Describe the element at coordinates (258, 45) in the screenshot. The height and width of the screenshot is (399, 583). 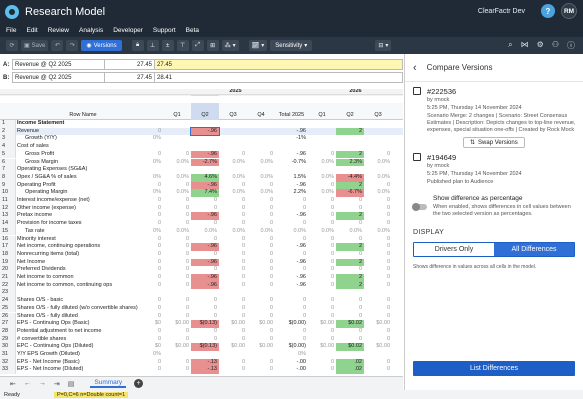
I see `chart-button: 📈︎ ▾` at that location.